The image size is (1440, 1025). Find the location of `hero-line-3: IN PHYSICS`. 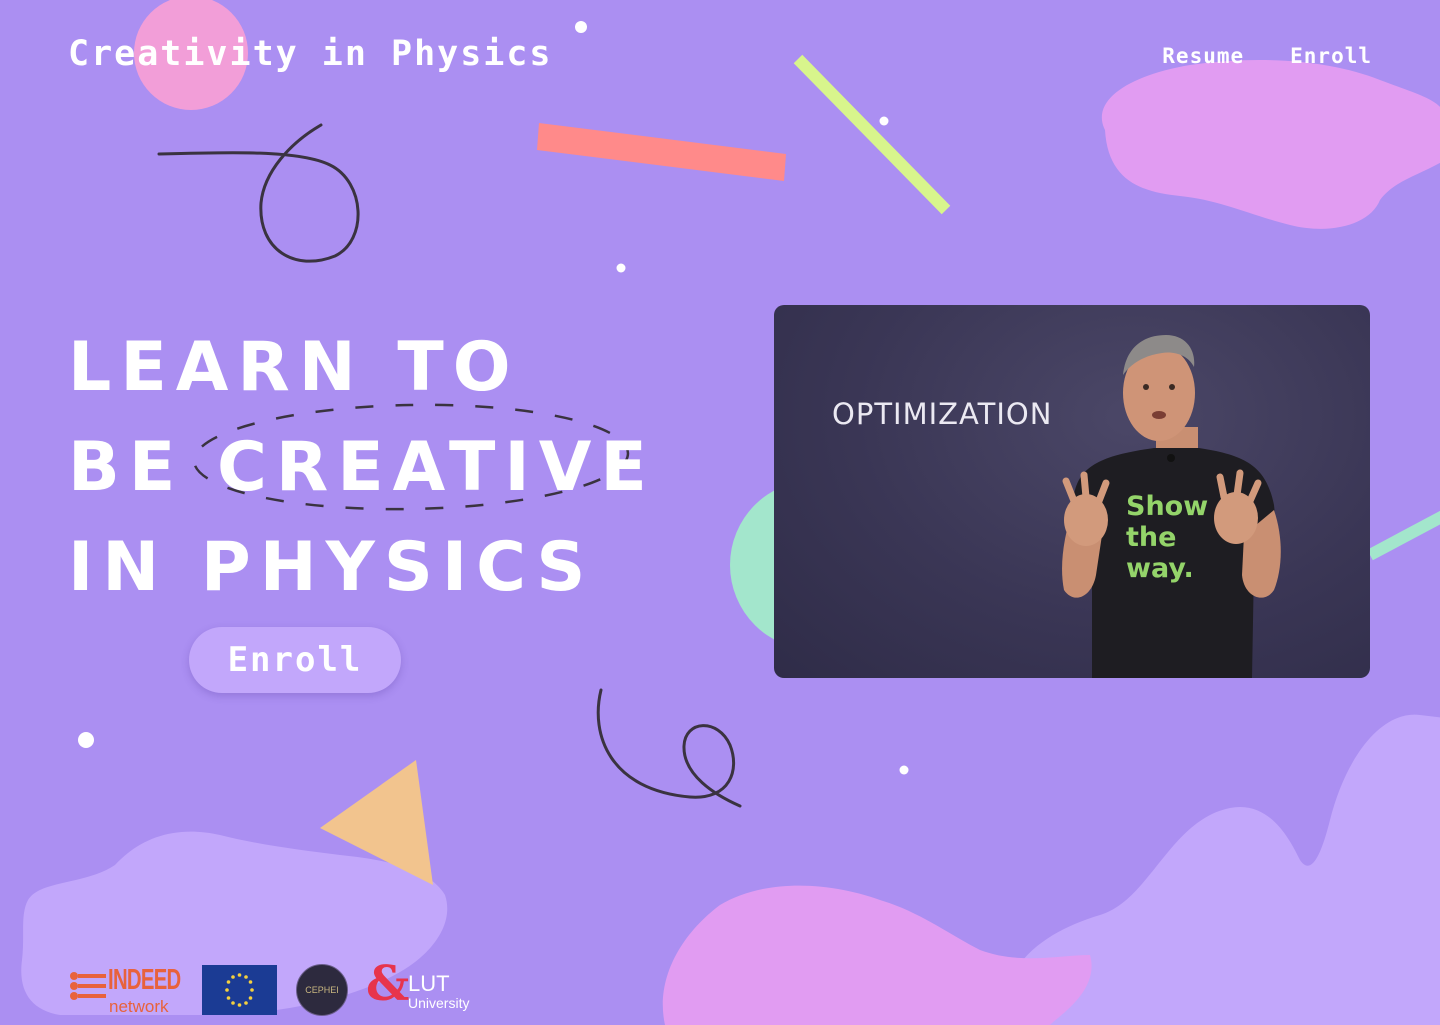

hero-line-3: IN PHYSICS is located at coordinates (331, 567).